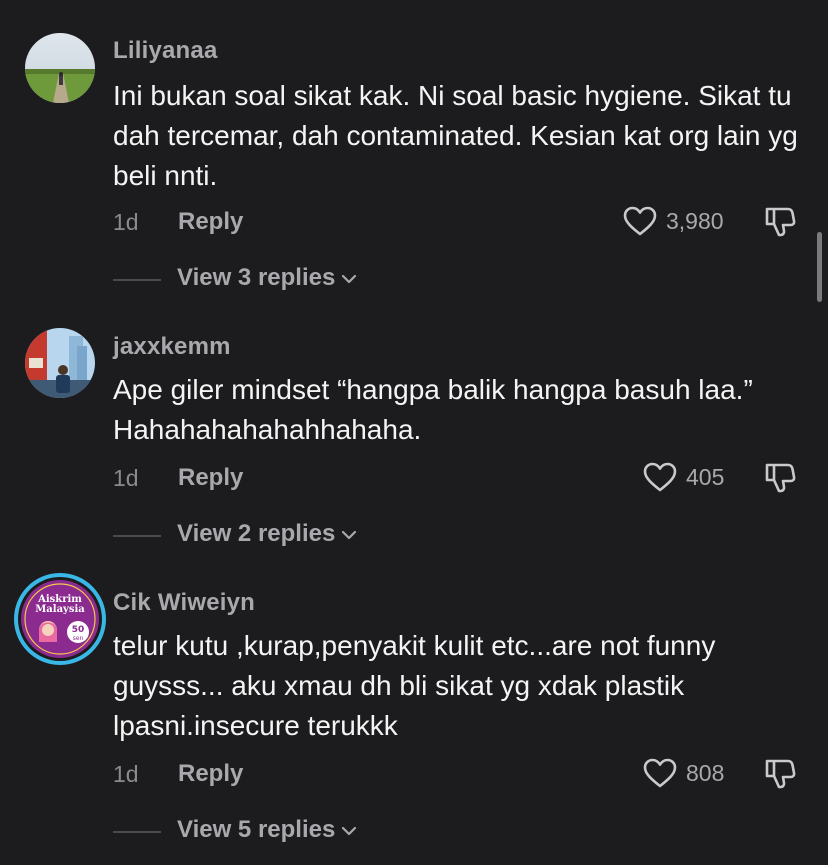 The height and width of the screenshot is (865, 828). Describe the element at coordinates (60, 609) in the screenshot. I see `logo-text-2: Malaysia` at that location.